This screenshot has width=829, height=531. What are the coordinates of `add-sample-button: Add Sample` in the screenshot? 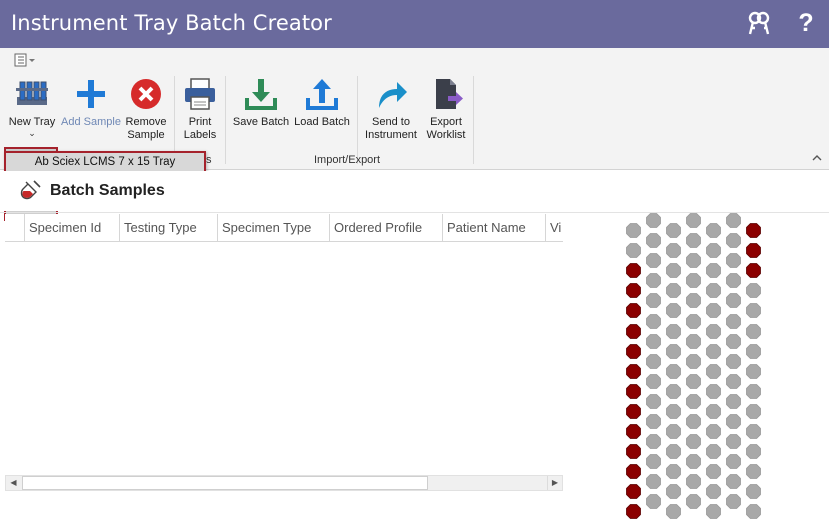 It's located at (91, 102).